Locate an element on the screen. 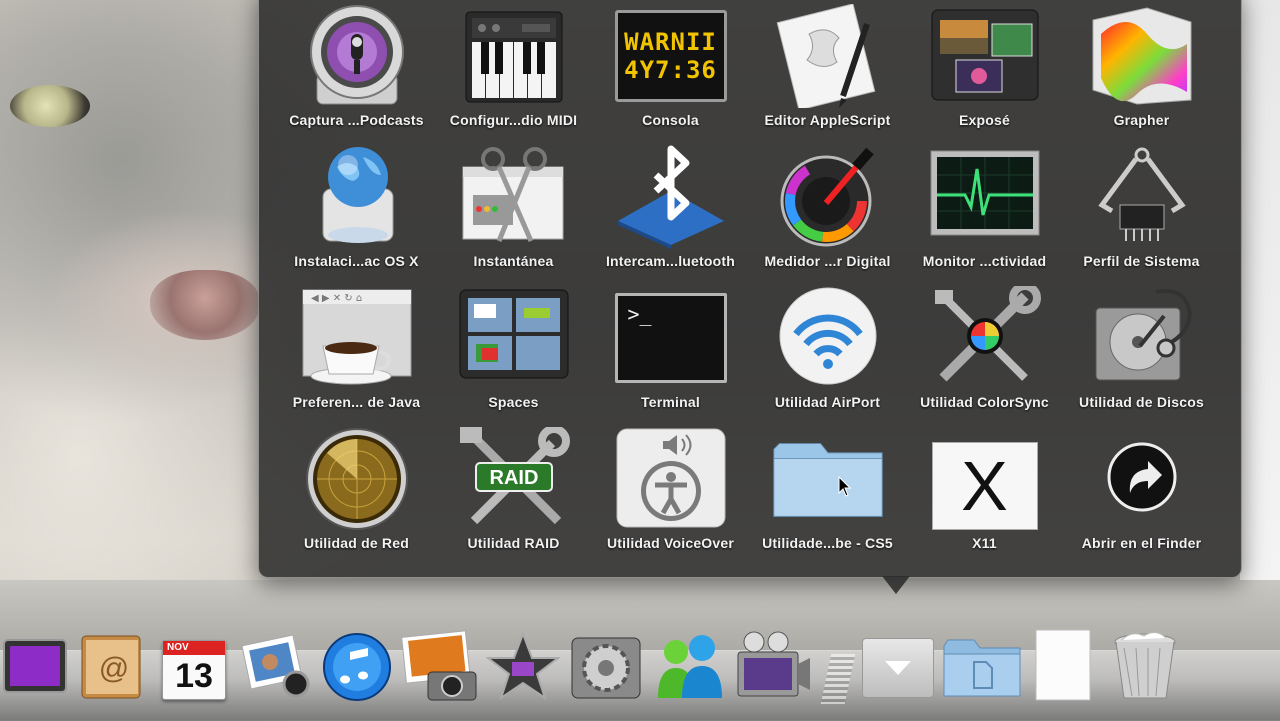  app-audio-midi-setup: Configur...dio MIDI is located at coordinates (513, 70).